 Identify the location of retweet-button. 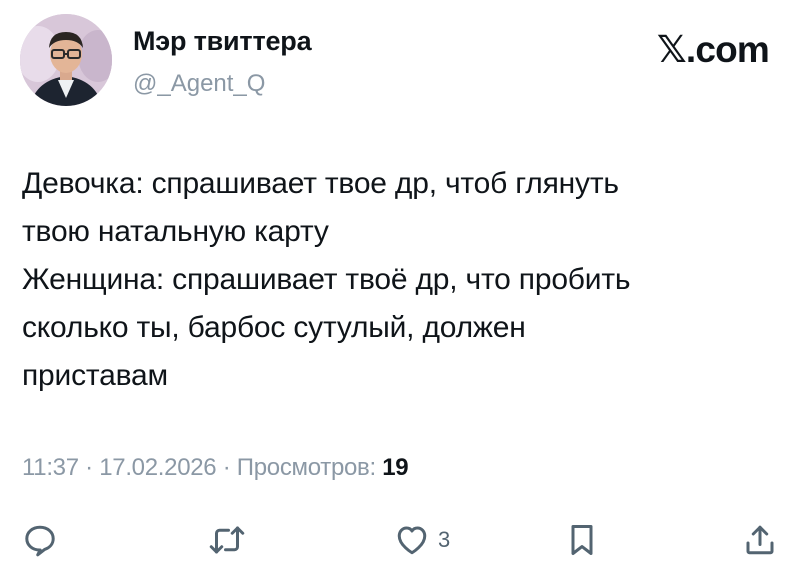
(227, 540).